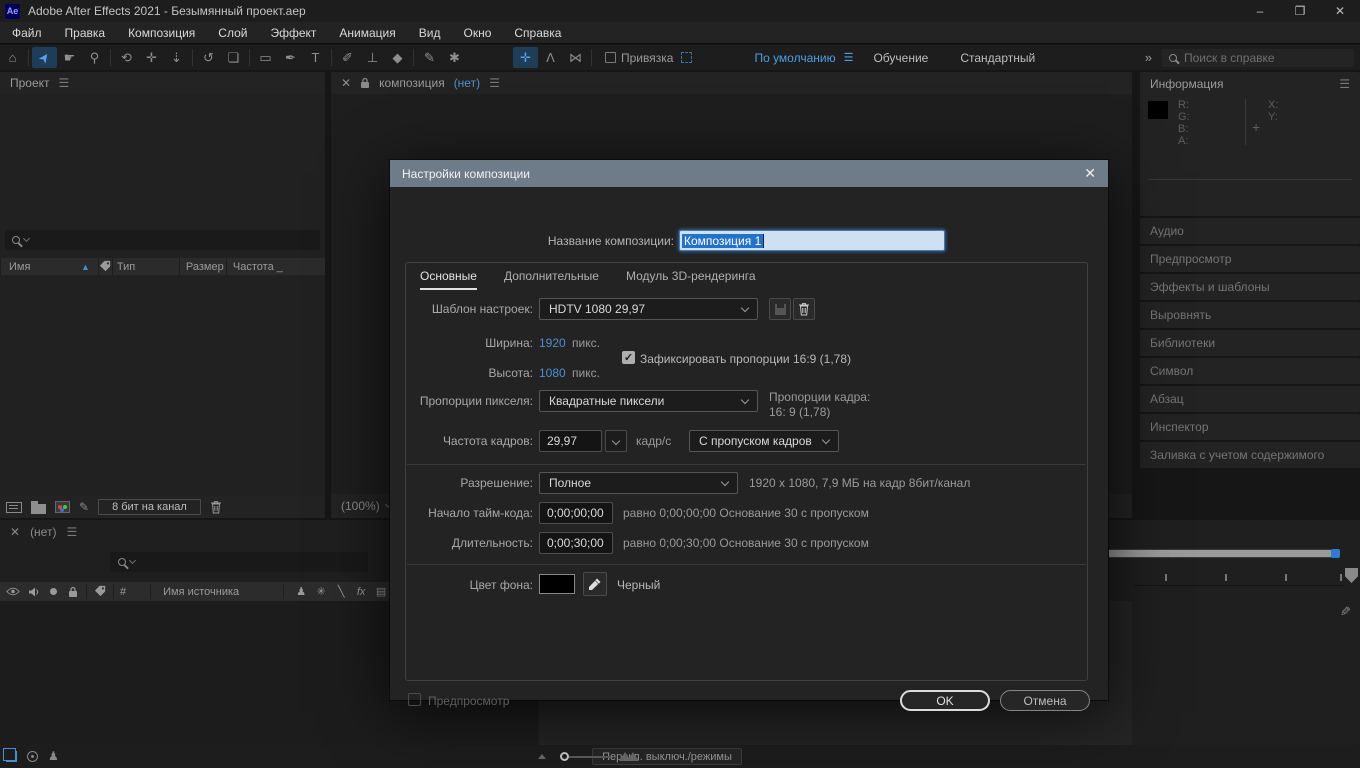 Image resolution: width=1360 pixels, height=768 pixels. What do you see at coordinates (542, 756) in the screenshot?
I see `zoom-out-icon` at bounding box center [542, 756].